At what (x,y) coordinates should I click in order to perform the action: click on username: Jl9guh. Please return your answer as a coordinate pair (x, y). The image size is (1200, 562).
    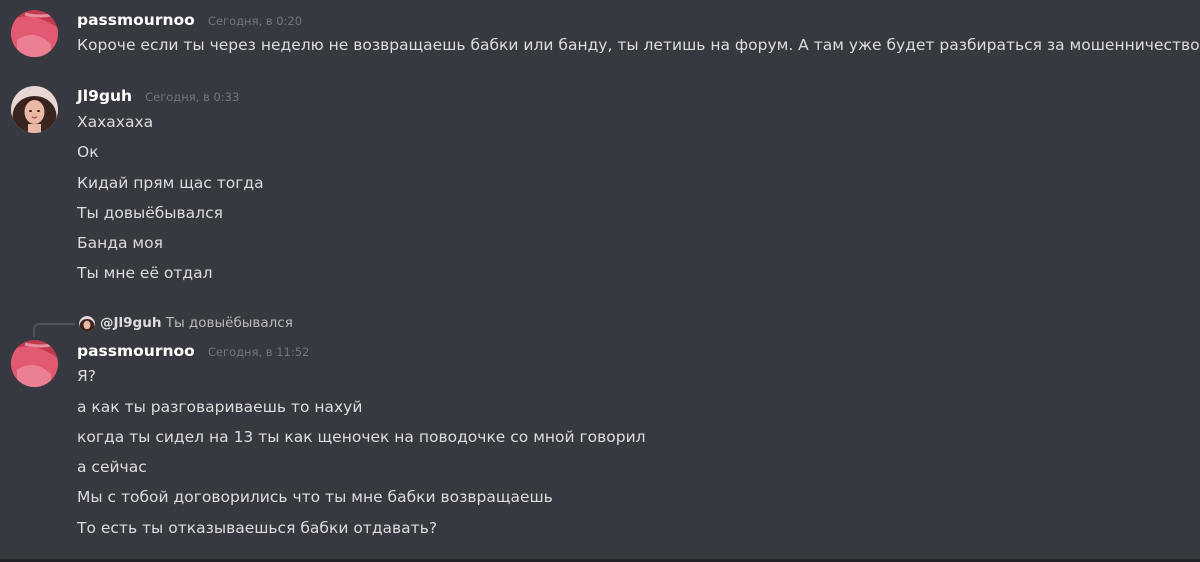
    Looking at the image, I should click on (104, 96).